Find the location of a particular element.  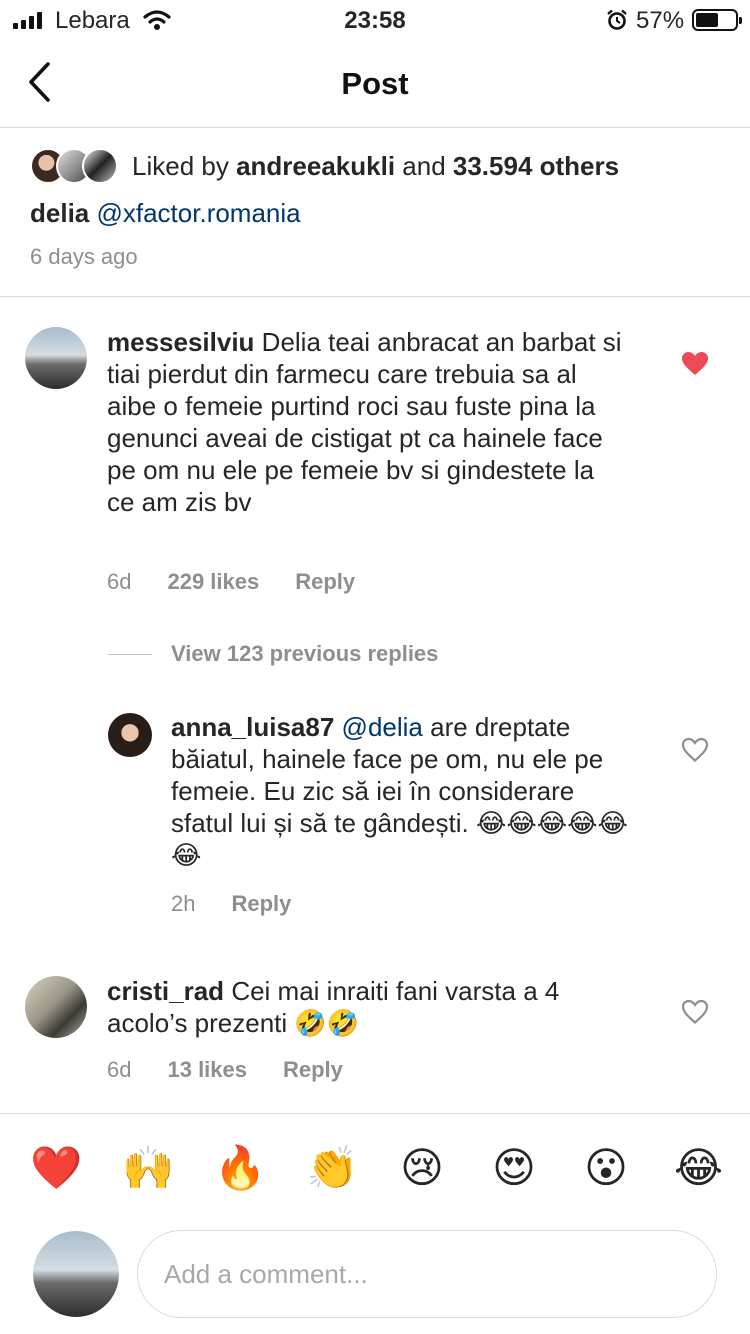

battery-icon is located at coordinates (717, 20).